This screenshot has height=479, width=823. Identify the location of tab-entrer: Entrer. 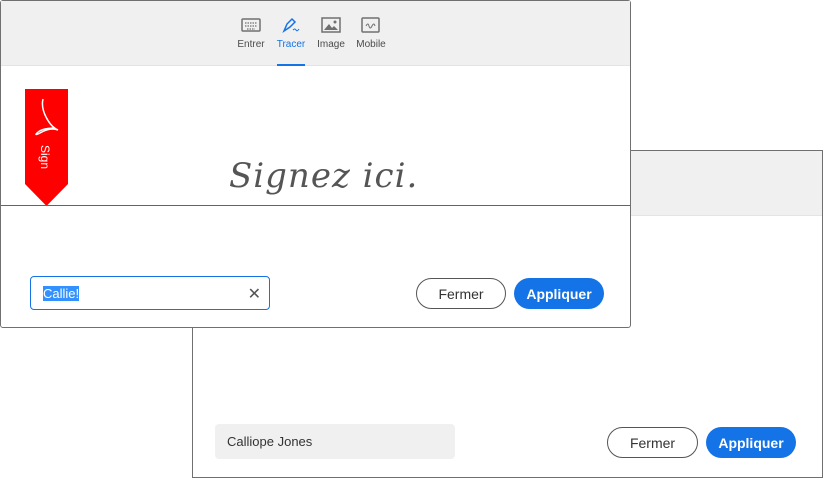
(251, 39).